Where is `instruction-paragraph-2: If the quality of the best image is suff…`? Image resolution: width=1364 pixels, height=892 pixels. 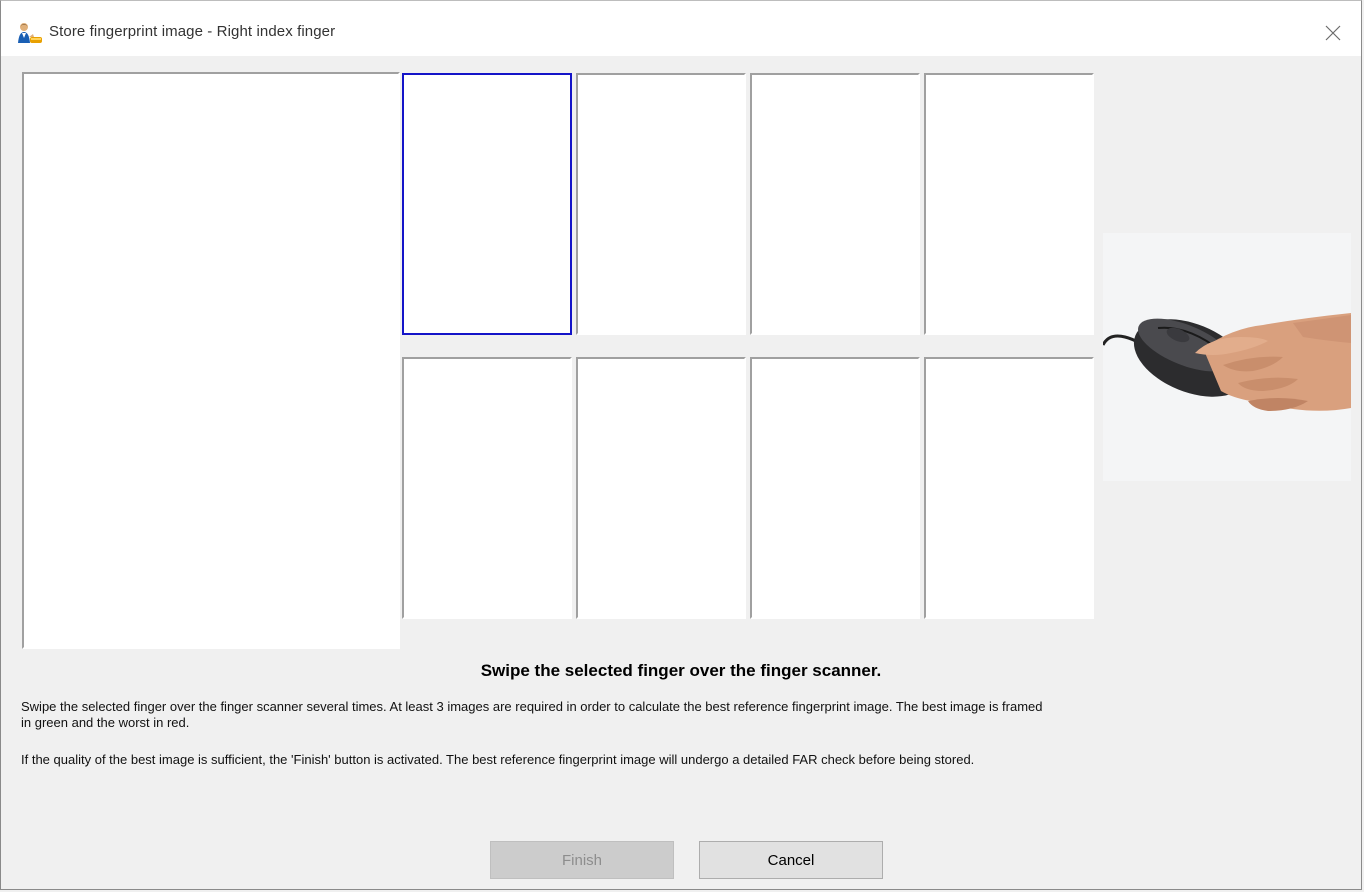 instruction-paragraph-2: If the quality of the best image is suff… is located at coordinates (498, 759).